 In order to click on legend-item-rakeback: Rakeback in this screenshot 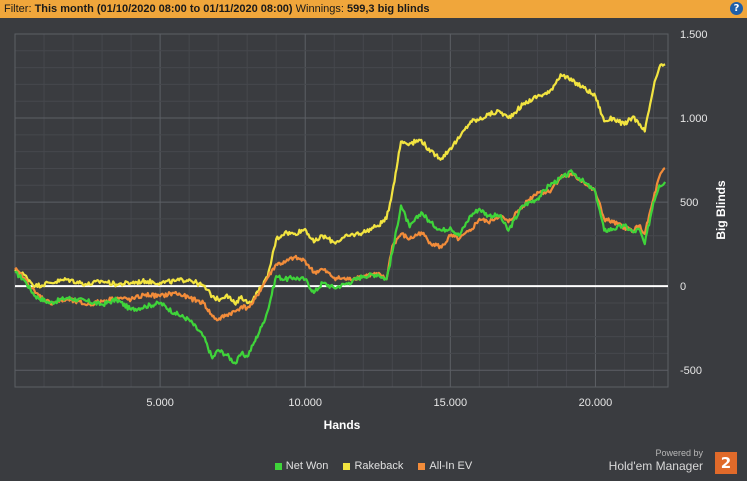, I will do `click(373, 466)`.